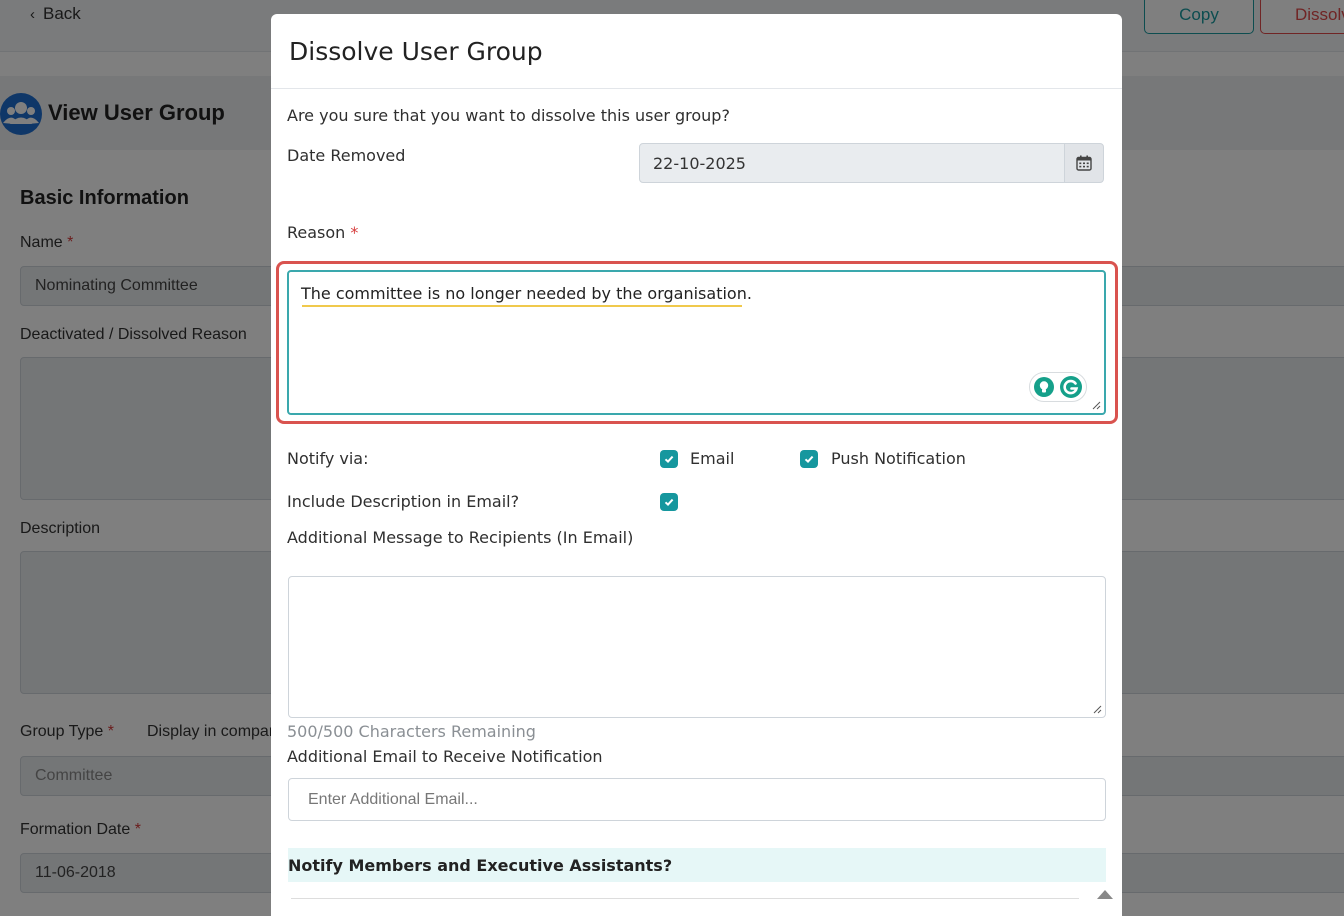  What do you see at coordinates (852, 163) in the screenshot?
I see `date-removed-field: 22-10-2025` at bounding box center [852, 163].